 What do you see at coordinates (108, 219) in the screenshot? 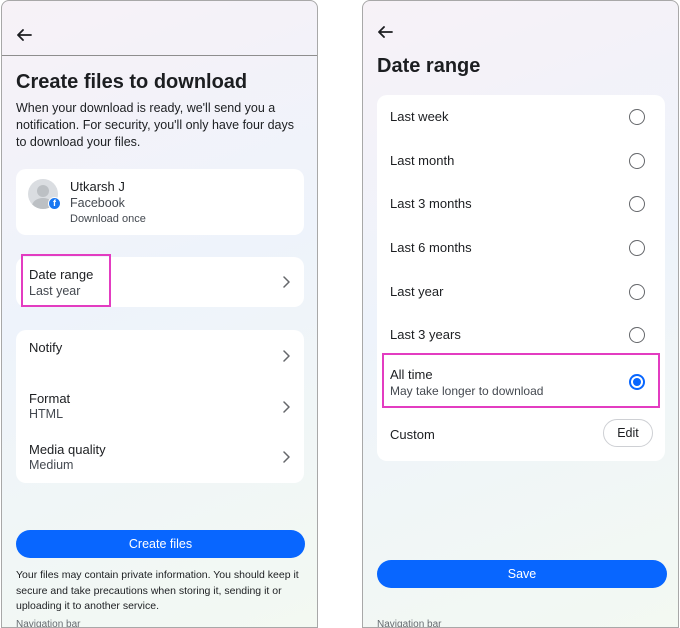
I see `account-note: Download once` at bounding box center [108, 219].